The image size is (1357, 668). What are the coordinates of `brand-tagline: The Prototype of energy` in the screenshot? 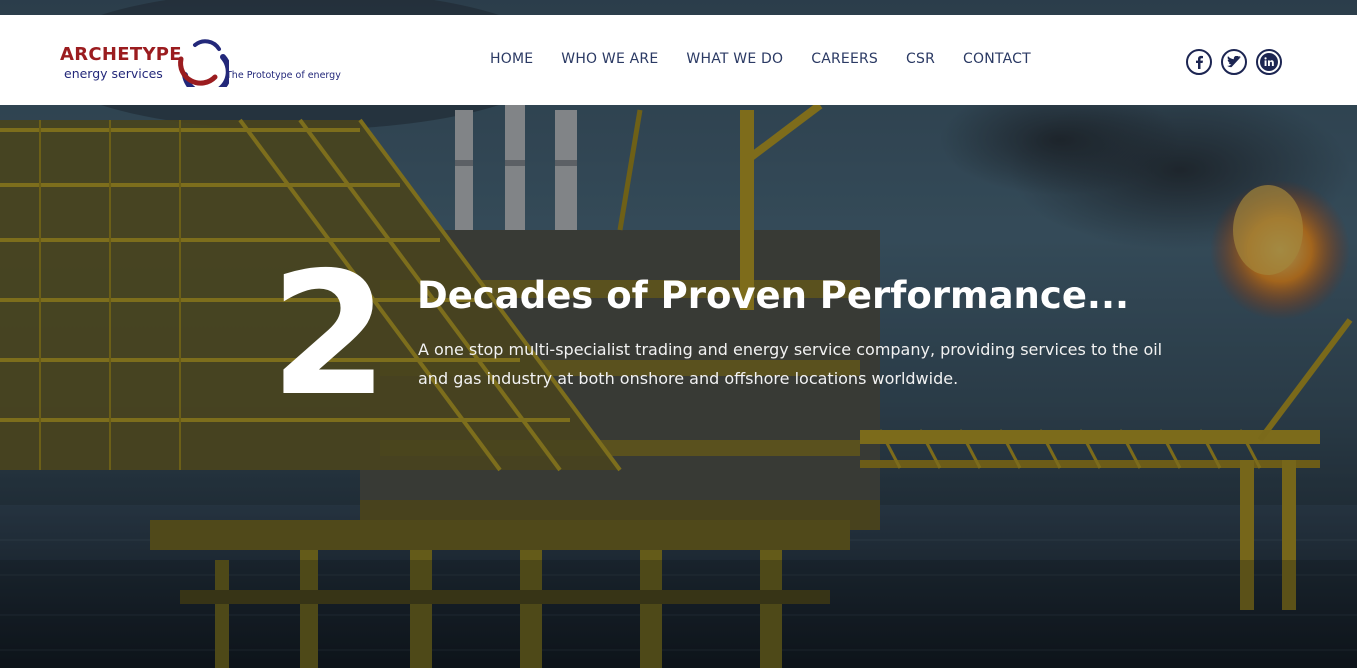 It's located at (283, 75).